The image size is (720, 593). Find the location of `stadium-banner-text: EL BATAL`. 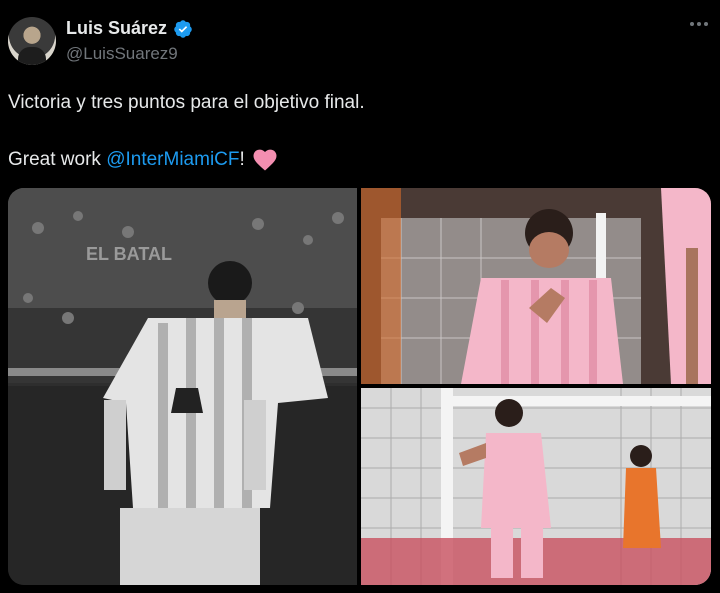

stadium-banner-text: EL BATAL is located at coordinates (129, 254).